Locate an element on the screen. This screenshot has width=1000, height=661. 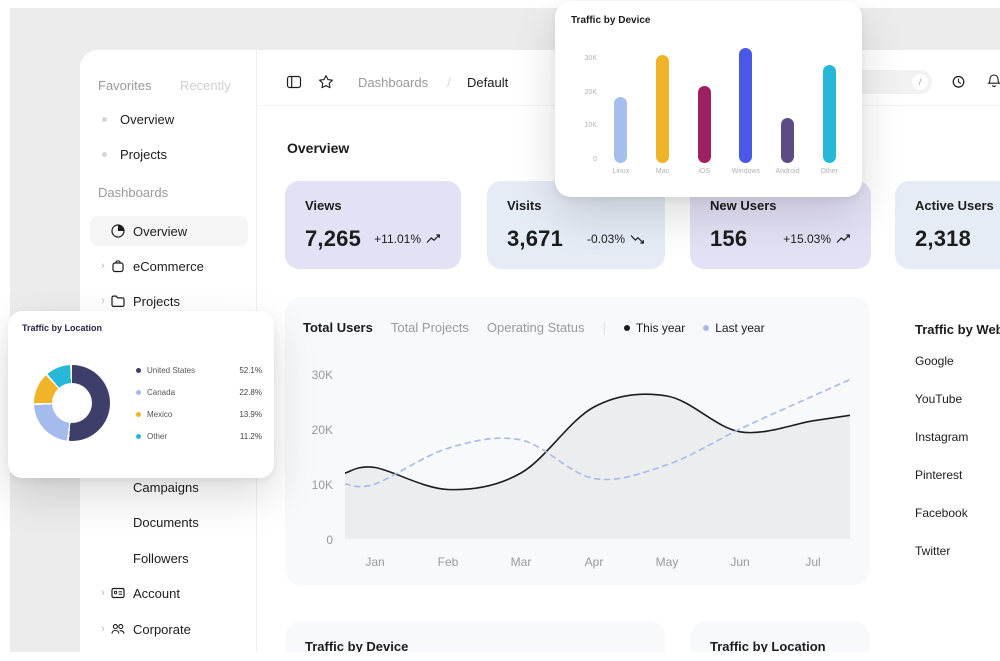
legend-label: Canada is located at coordinates (161, 392).